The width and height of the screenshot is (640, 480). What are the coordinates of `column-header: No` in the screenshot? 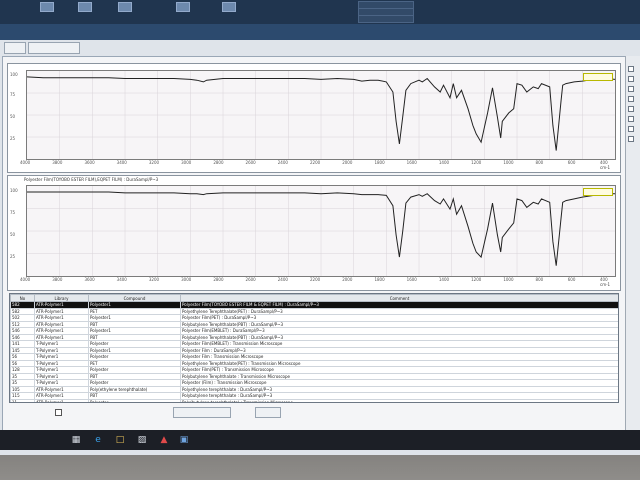 It's located at (22, 298).